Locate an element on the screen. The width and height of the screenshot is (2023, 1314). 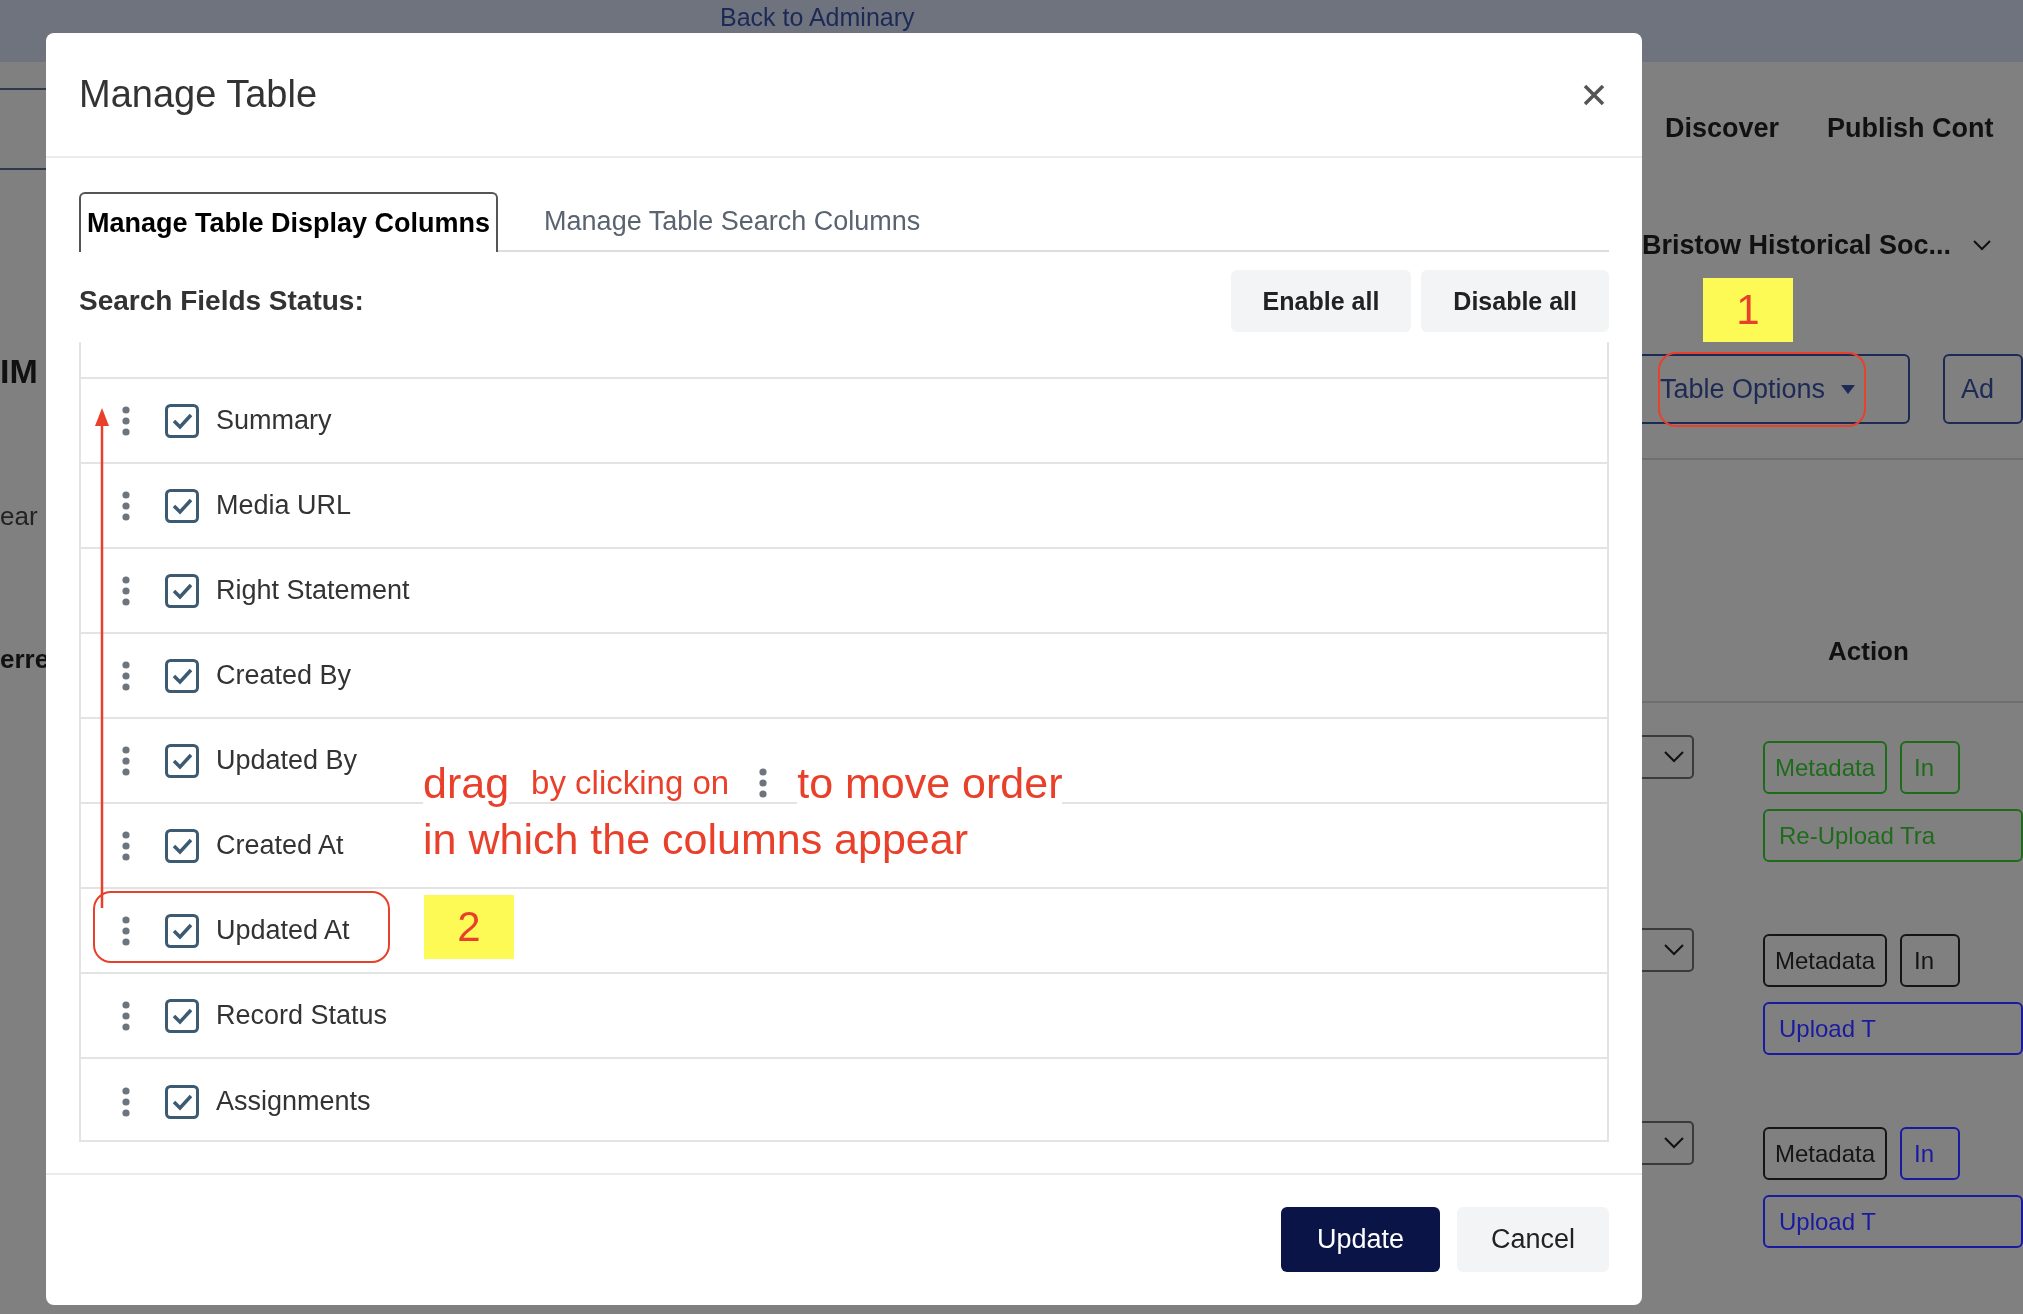
page-text: ear is located at coordinates (19, 516).